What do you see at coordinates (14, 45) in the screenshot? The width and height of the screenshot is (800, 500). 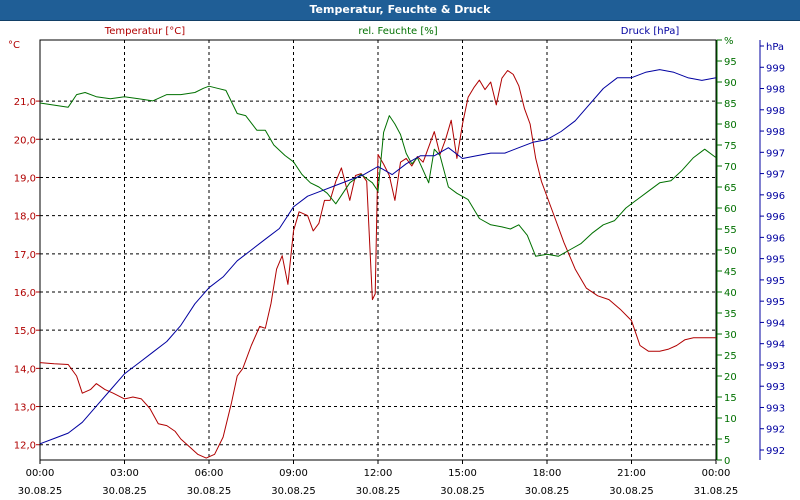 I see `temperature-axis-unit: °C` at bounding box center [14, 45].